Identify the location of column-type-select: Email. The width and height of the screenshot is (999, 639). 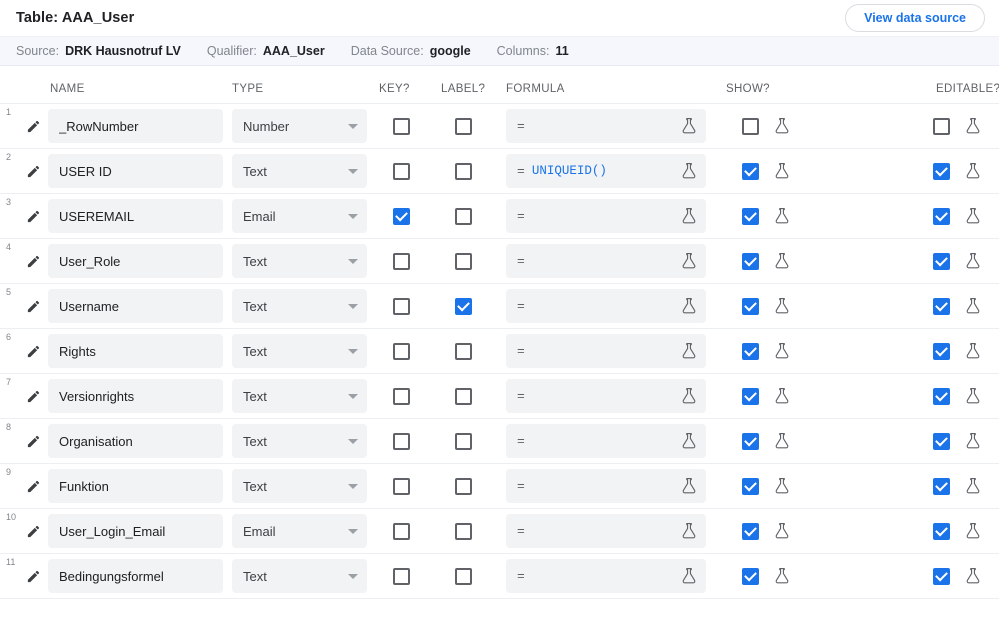
(299, 531).